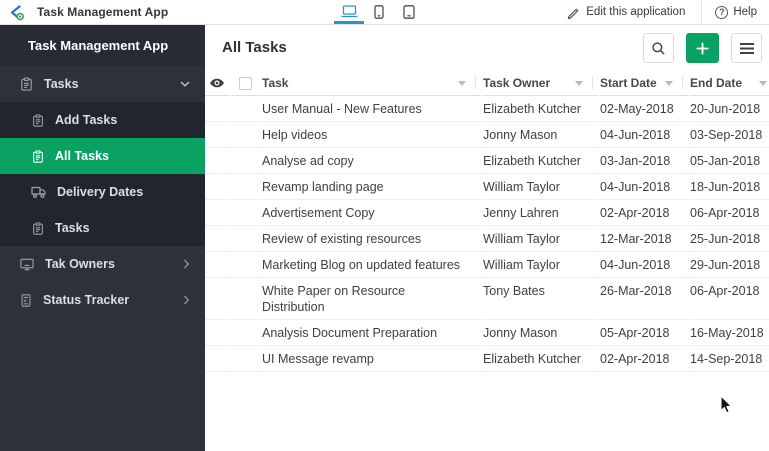 This screenshot has height=451, width=769. What do you see at coordinates (185, 84) in the screenshot?
I see `chevron-down-icon` at bounding box center [185, 84].